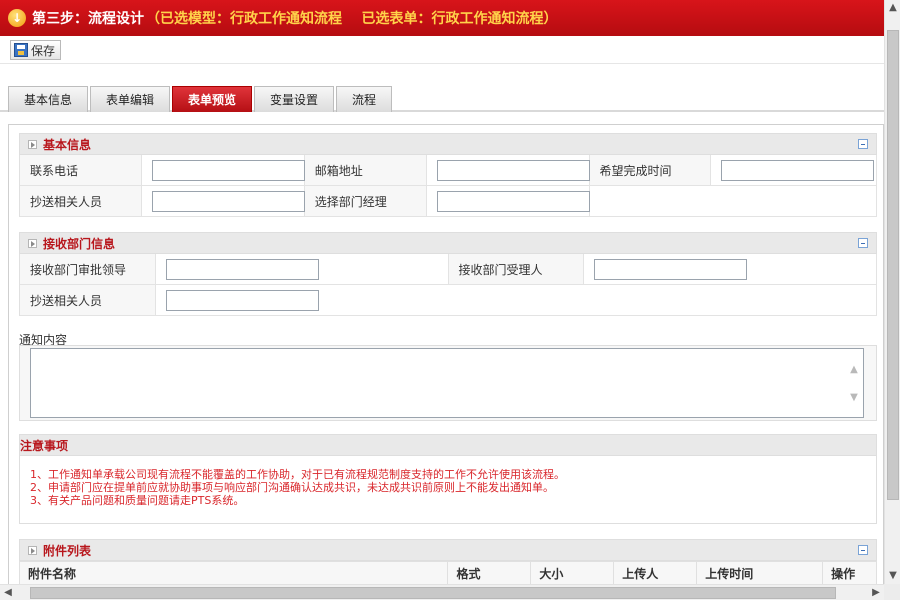 Image resolution: width=900 pixels, height=600 pixels. What do you see at coordinates (573, 573) in the screenshot?
I see `col-size: 大小` at bounding box center [573, 573].